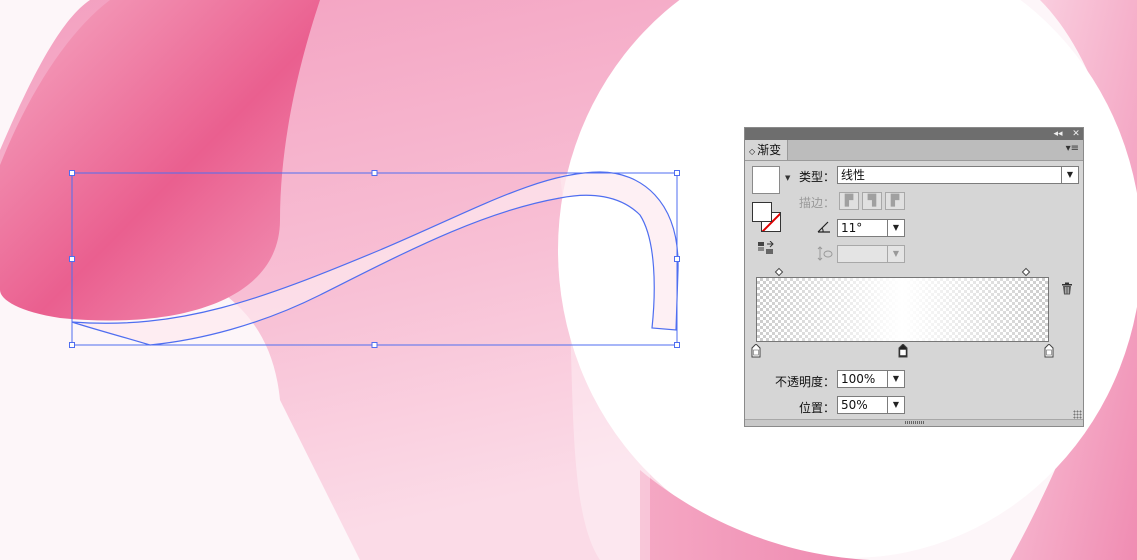 The width and height of the screenshot is (1137, 560). Describe the element at coordinates (767, 248) in the screenshot. I see `reverse-gradient-icon` at that location.